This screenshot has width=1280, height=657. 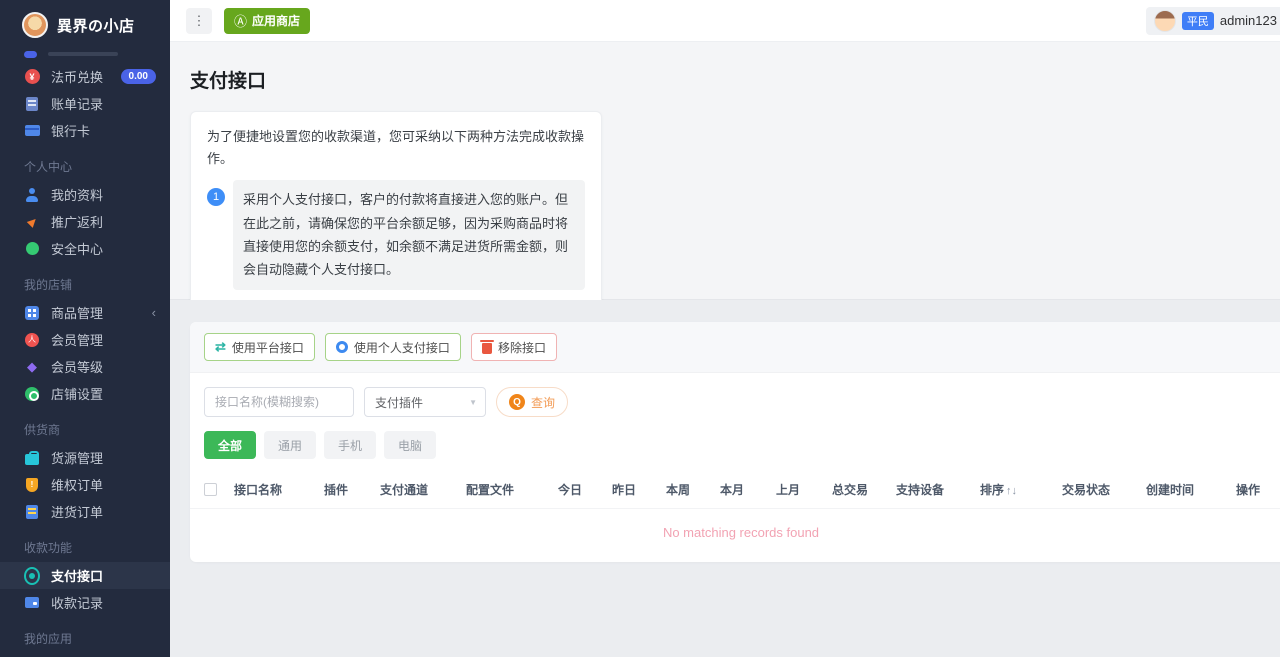 What do you see at coordinates (48, 639) in the screenshot?
I see `sidebar-section-my-apps: 我的应用` at bounding box center [48, 639].